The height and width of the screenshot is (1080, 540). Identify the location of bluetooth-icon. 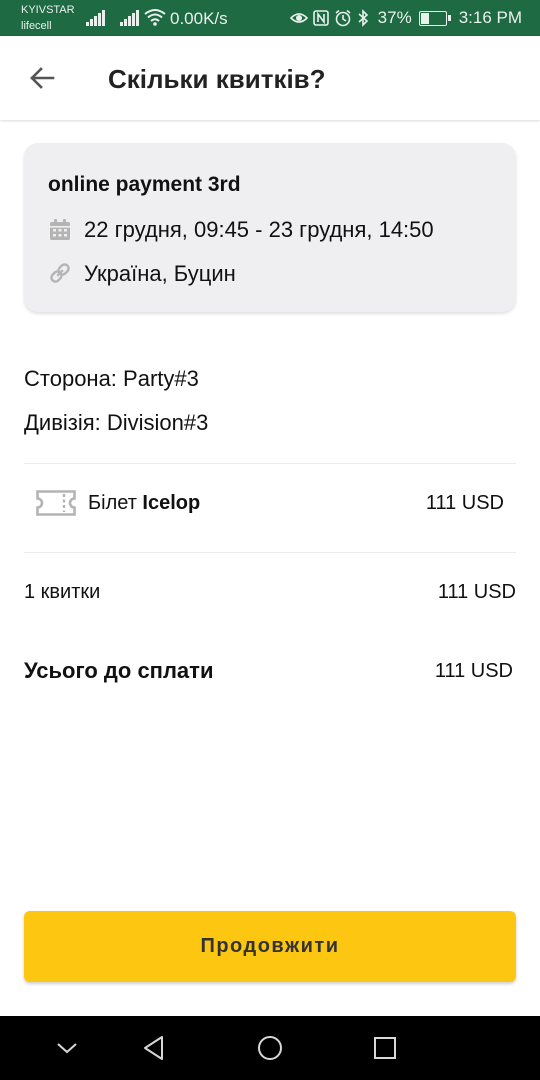
(365, 18).